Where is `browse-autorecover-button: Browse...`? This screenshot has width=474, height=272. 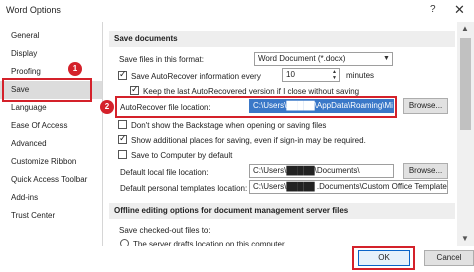
browse-autorecover-button: Browse... is located at coordinates (425, 106).